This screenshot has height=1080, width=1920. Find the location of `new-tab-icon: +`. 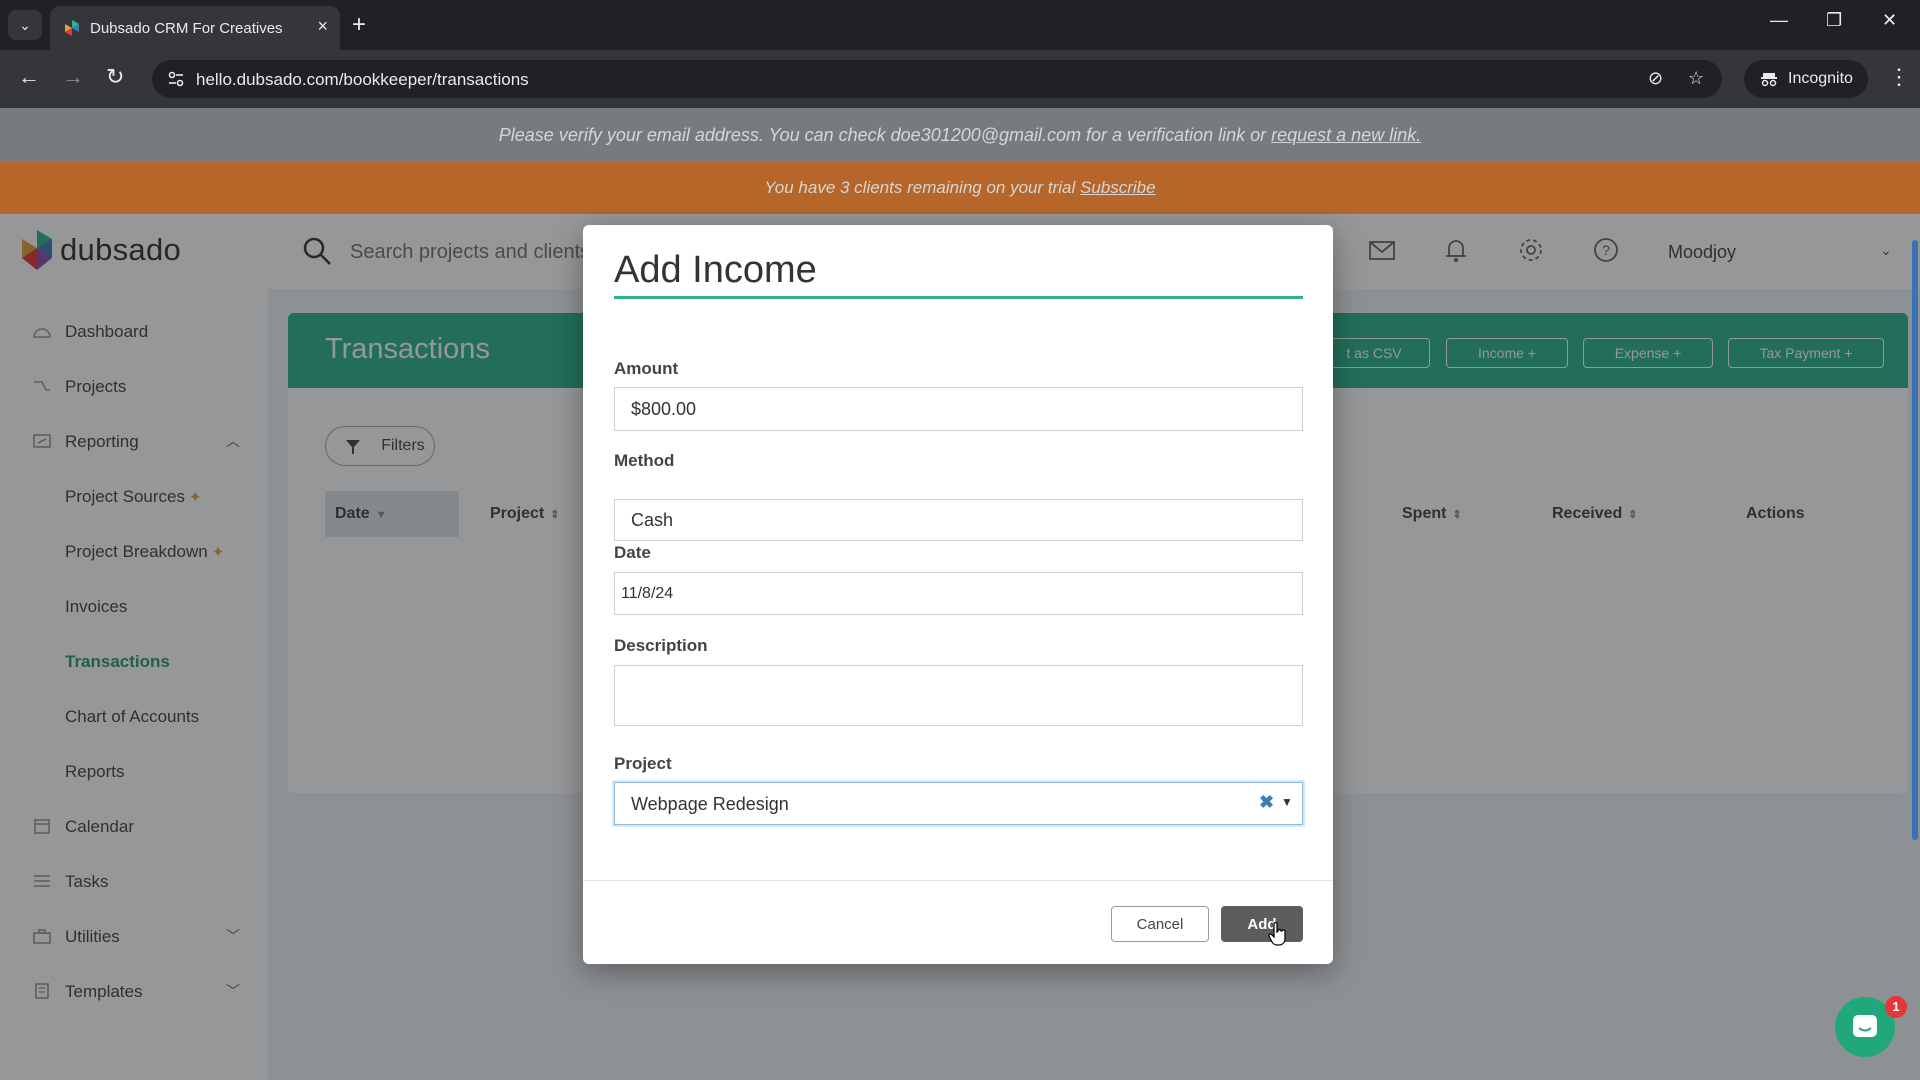

new-tab-icon: + is located at coordinates (359, 25).